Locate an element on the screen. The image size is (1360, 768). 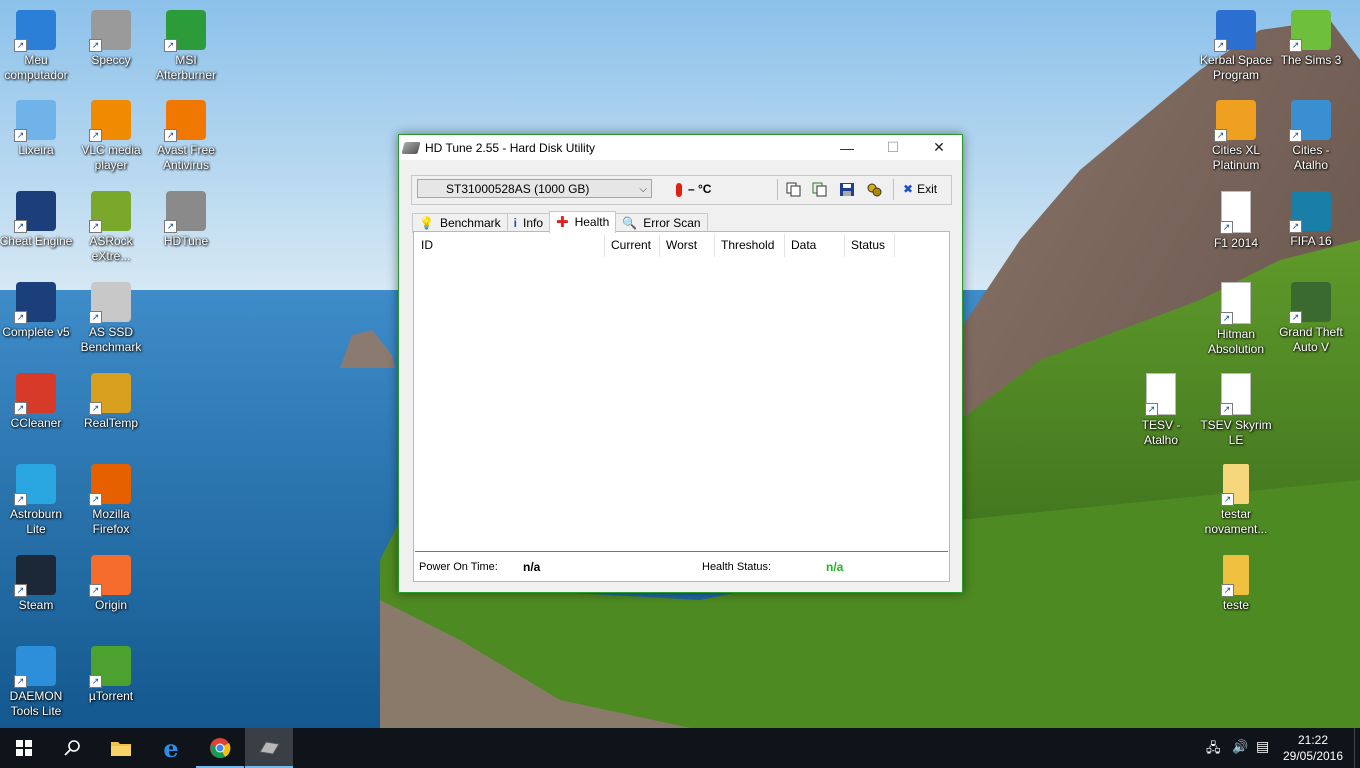
minimize-button: — is located at coordinates (847, 147).